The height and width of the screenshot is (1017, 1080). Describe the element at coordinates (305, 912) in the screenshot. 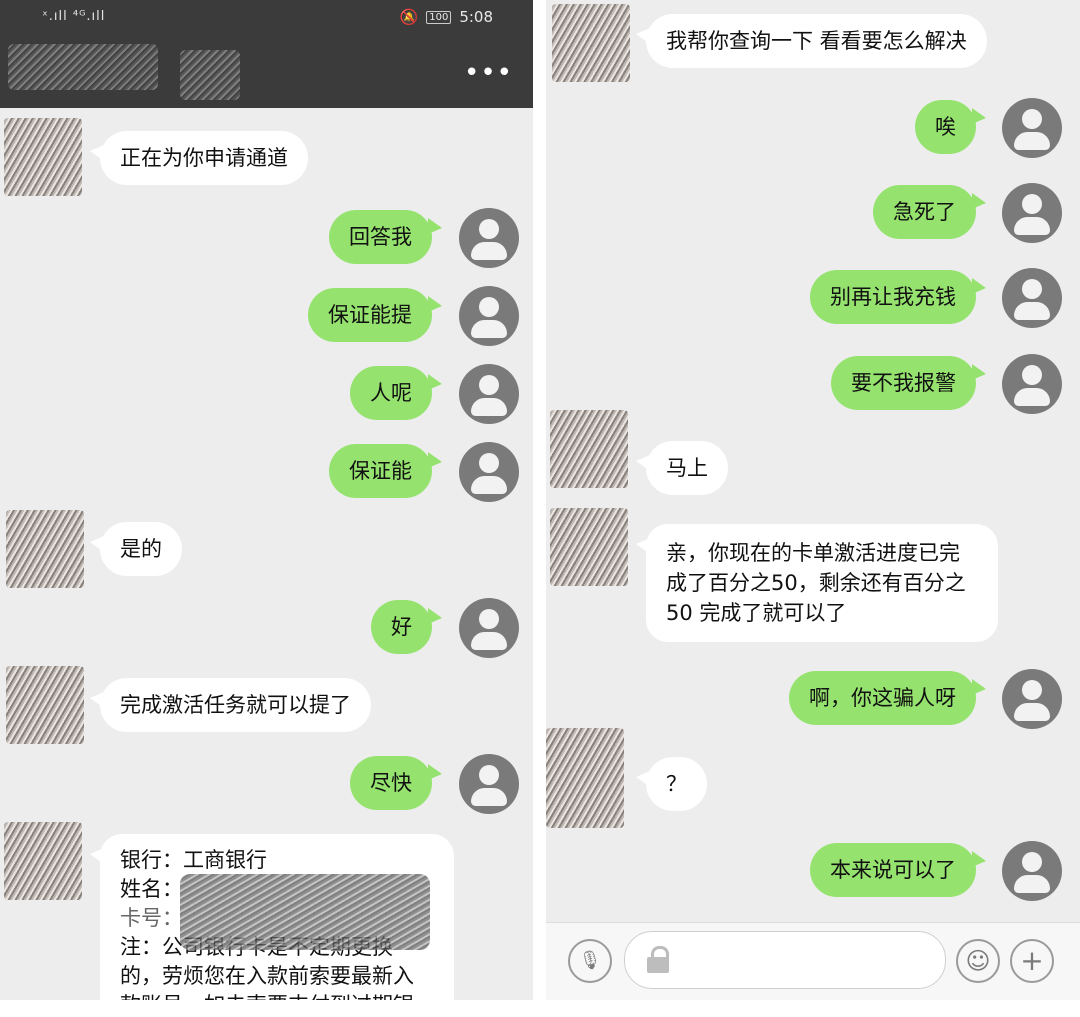

I see `redacted-account-info` at that location.